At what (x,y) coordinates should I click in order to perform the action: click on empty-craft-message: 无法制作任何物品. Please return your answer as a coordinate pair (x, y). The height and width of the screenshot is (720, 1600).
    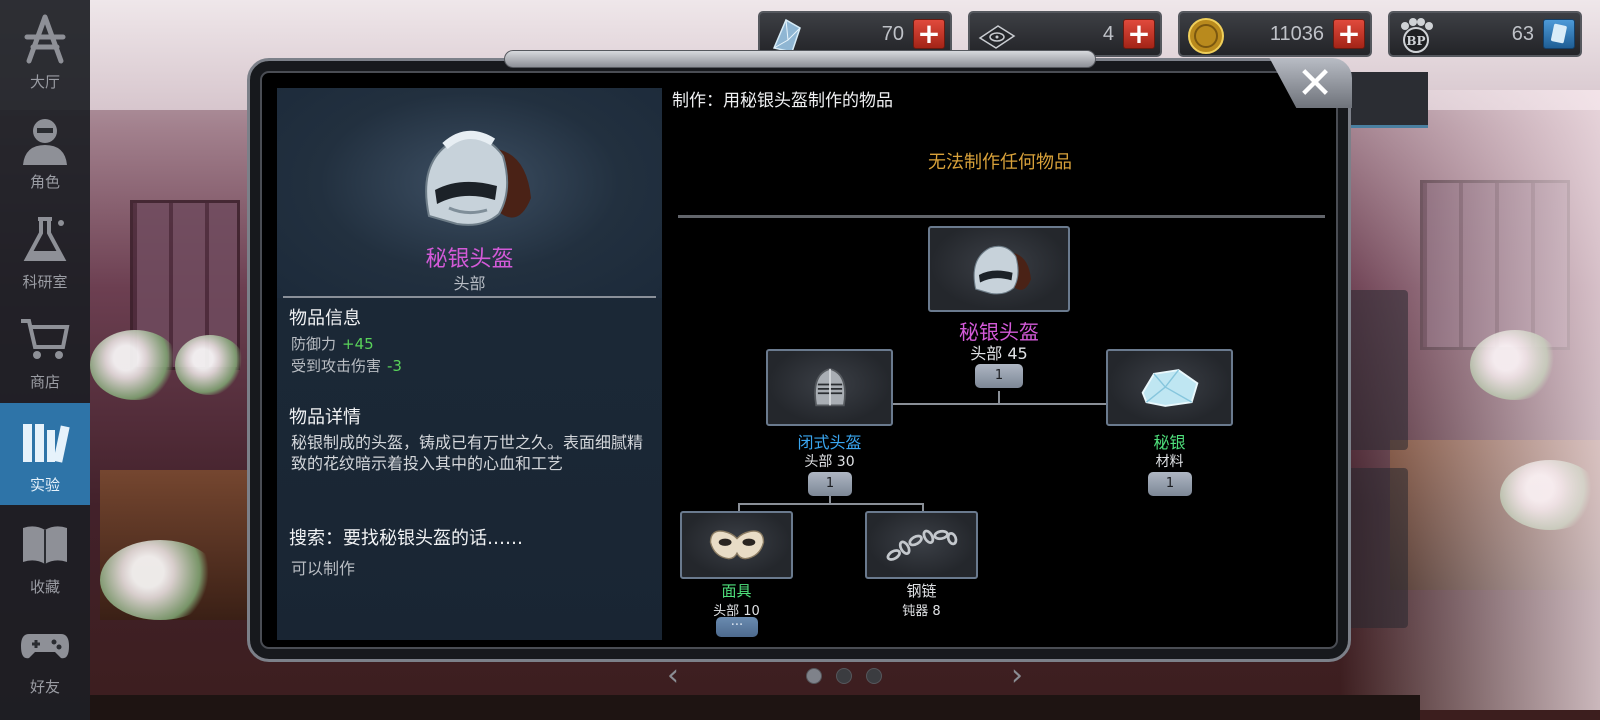
    Looking at the image, I should click on (1000, 162).